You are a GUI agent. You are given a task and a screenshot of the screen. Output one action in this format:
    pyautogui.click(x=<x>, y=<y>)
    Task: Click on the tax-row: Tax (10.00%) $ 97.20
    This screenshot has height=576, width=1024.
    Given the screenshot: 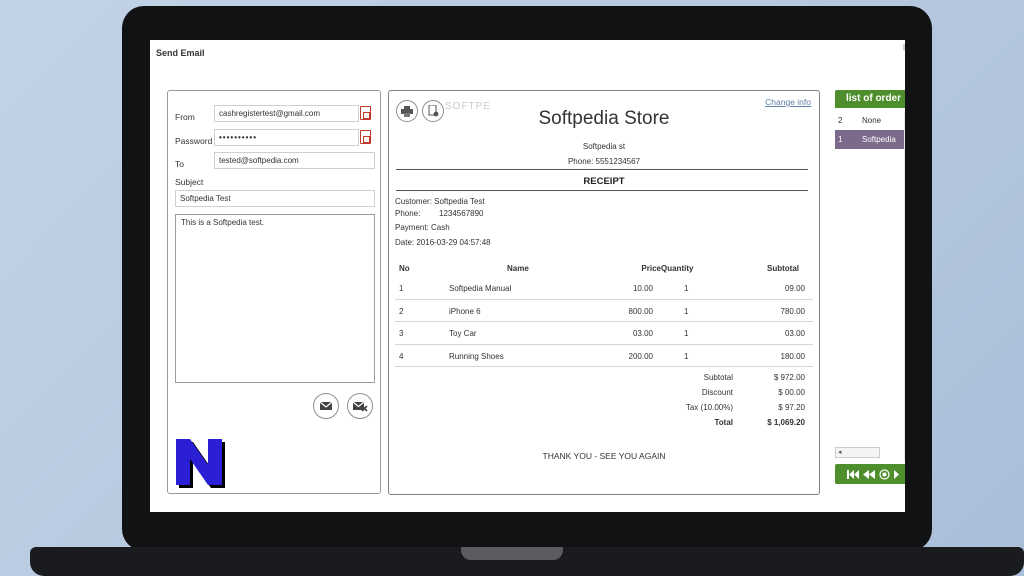 What is the action you would take?
    pyautogui.click(x=604, y=410)
    